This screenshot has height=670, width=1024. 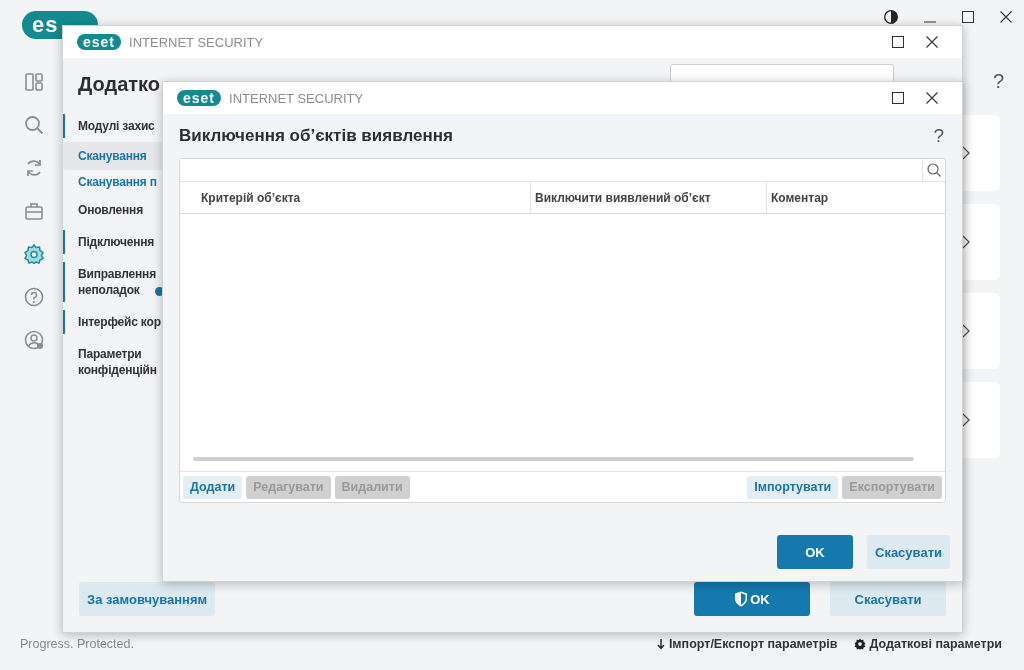 What do you see at coordinates (34, 168) in the screenshot?
I see `refresh-icon` at bounding box center [34, 168].